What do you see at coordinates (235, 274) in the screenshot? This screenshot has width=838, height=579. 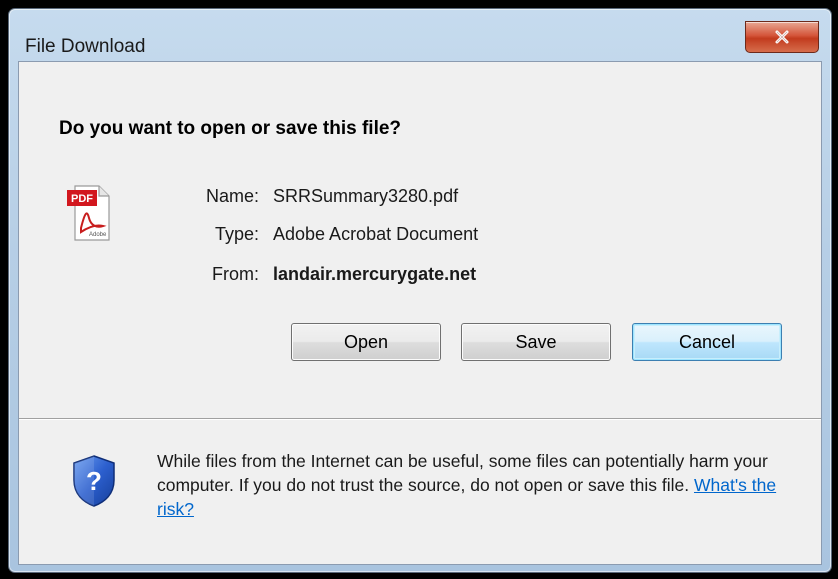 I see `from-label: From:` at bounding box center [235, 274].